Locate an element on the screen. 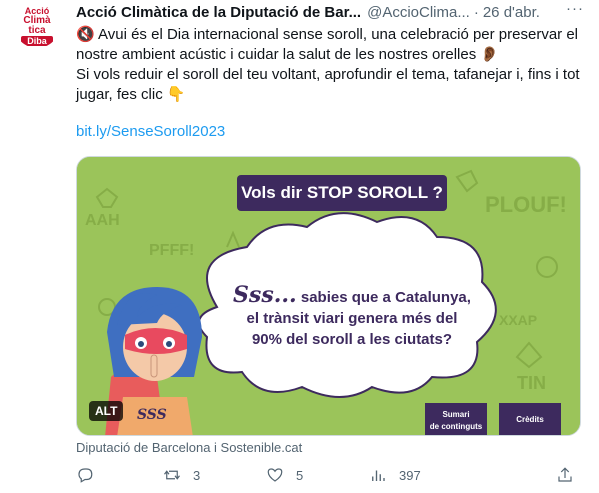 This screenshot has height=493, width=599. bg-word-xxap: XXAP is located at coordinates (518, 320).